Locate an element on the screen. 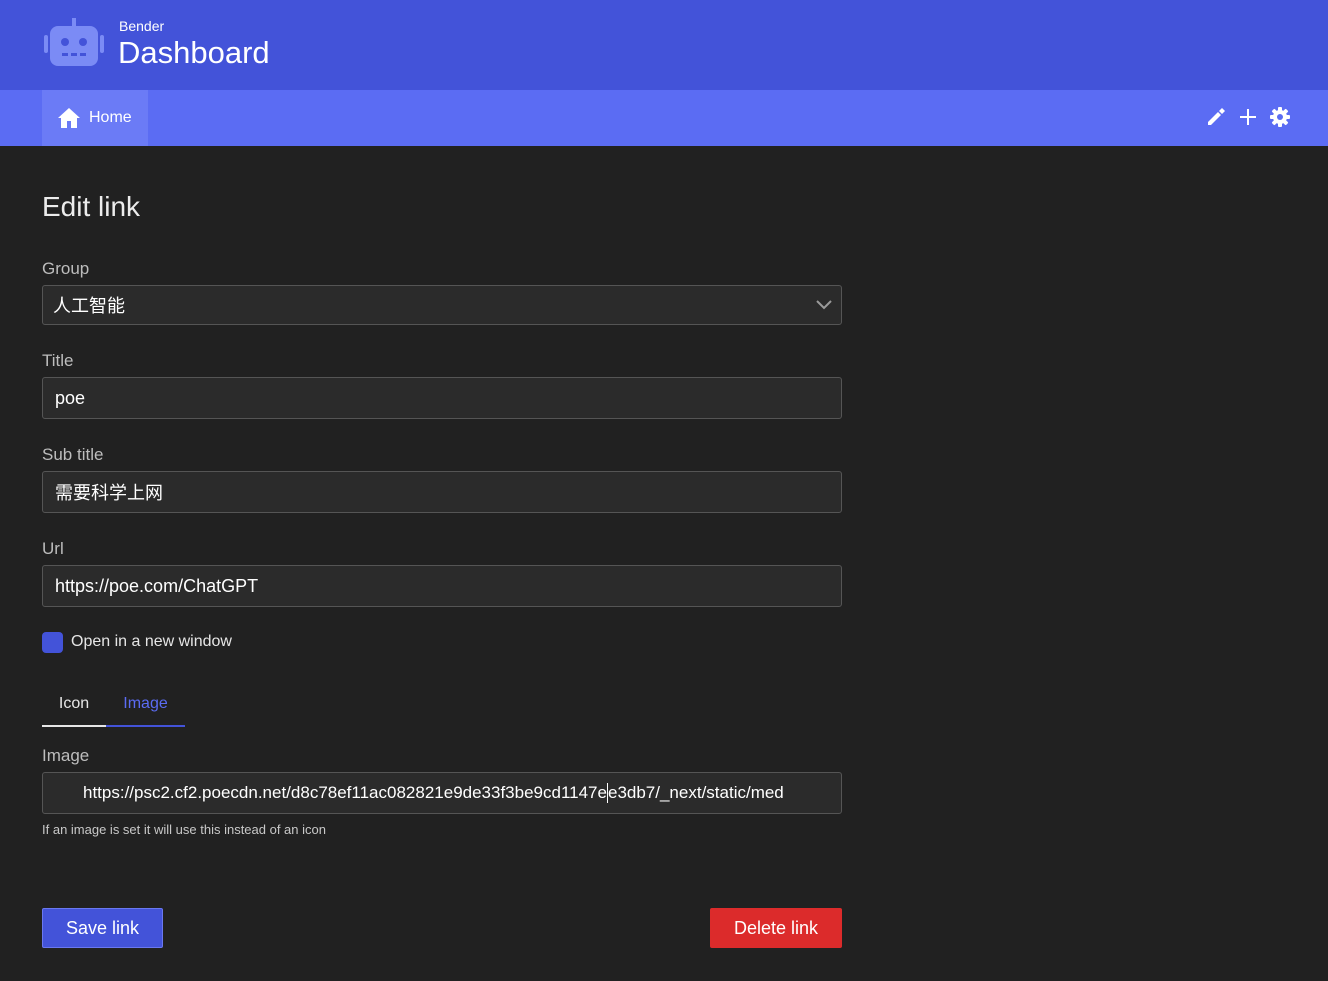 This screenshot has height=981, width=1328. group-select-value: 人工智能 is located at coordinates (89, 306).